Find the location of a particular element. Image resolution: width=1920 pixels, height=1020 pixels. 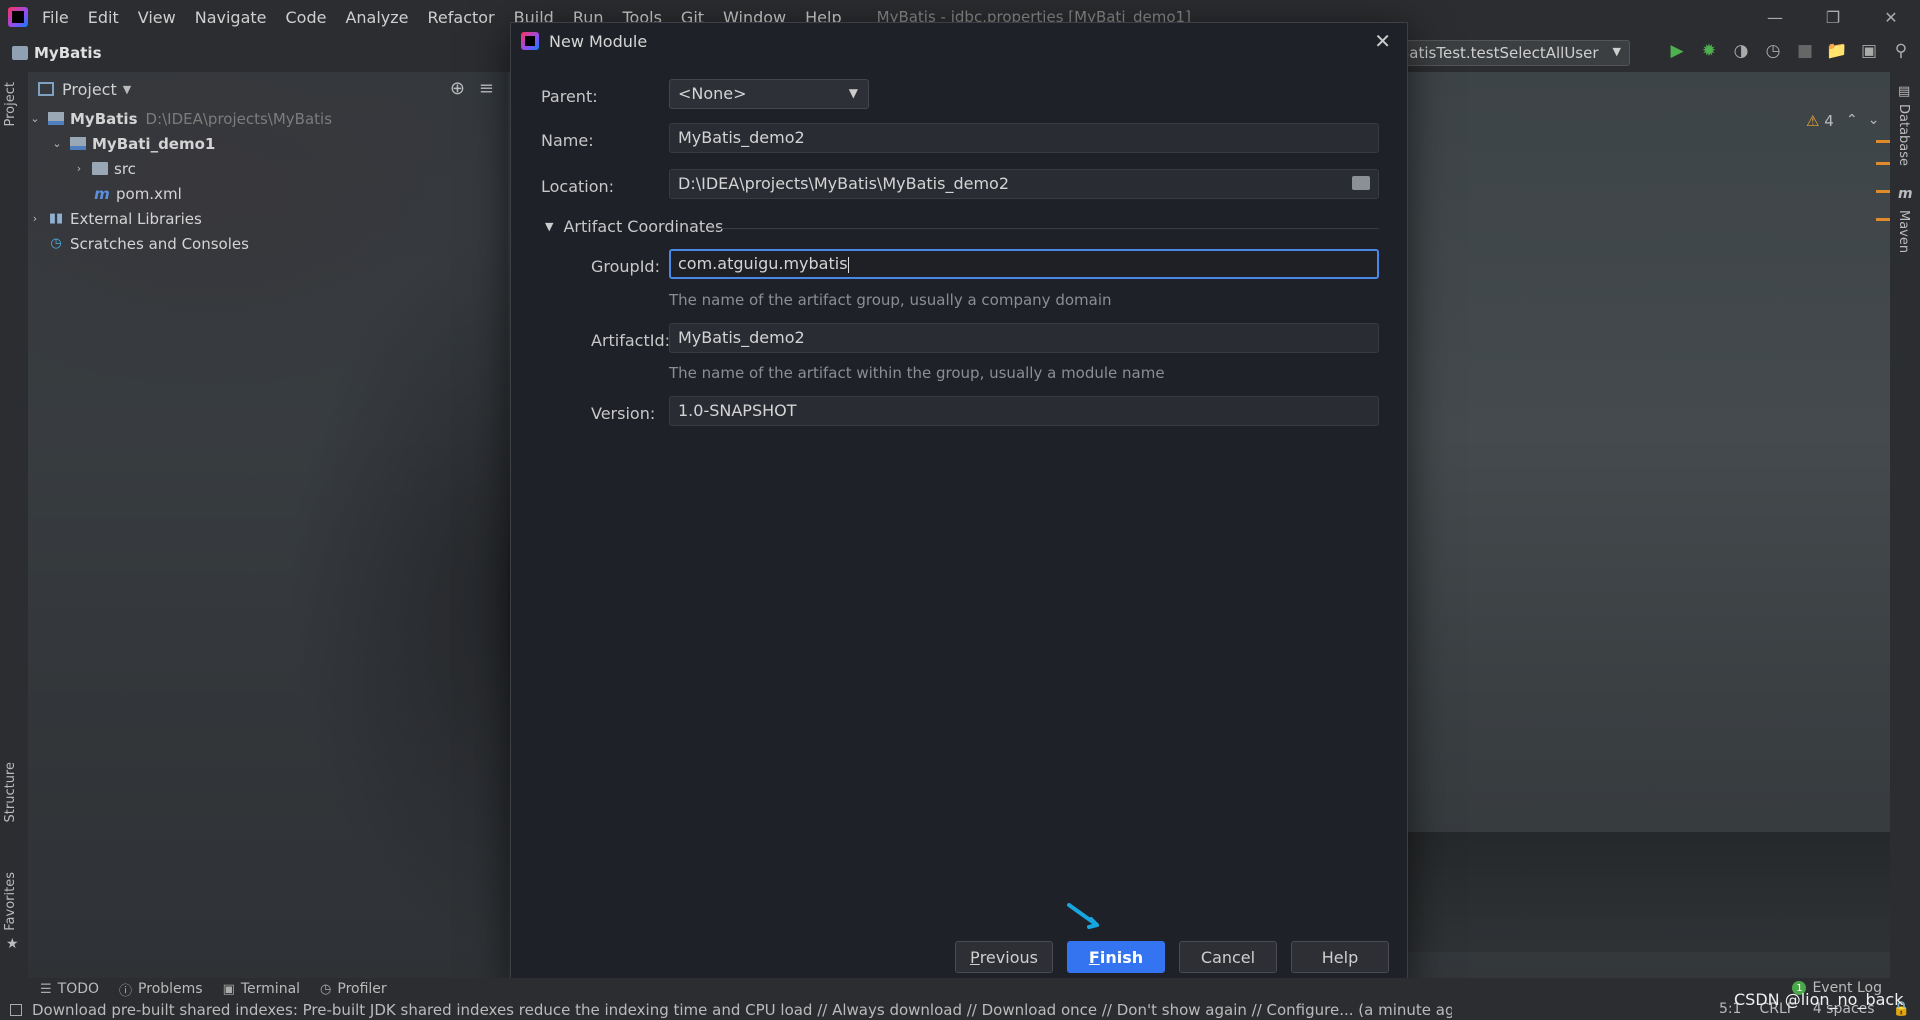

problems-tool-tab: ⓘ Problems is located at coordinates (161, 989).